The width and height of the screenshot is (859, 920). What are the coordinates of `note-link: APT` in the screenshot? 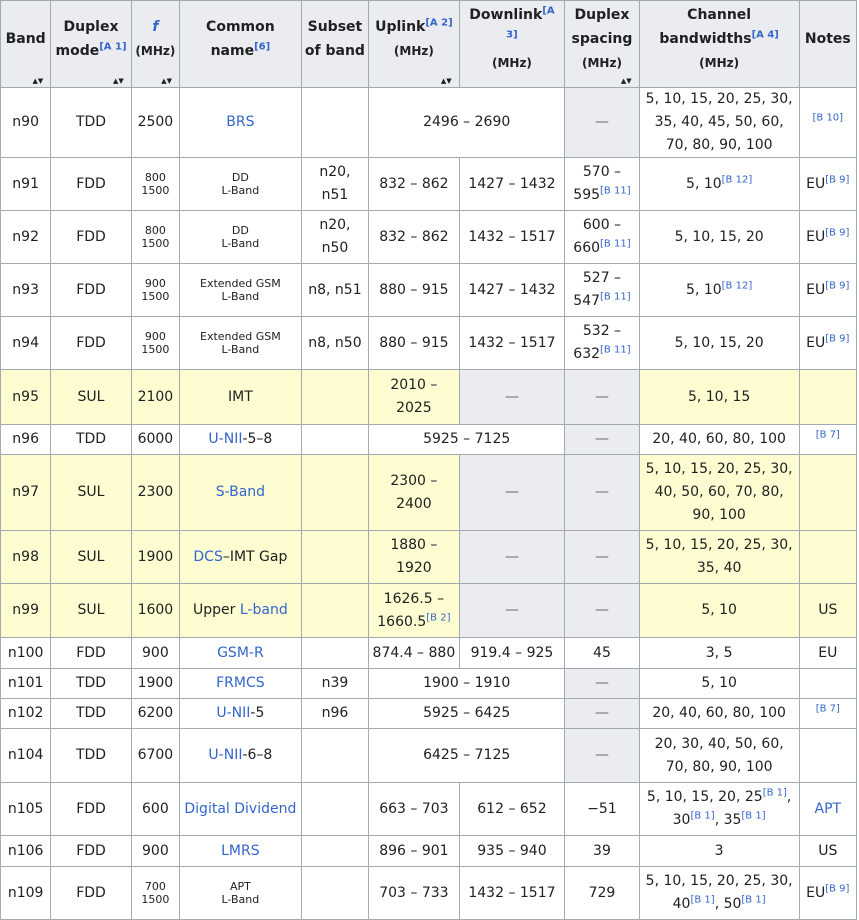 It's located at (828, 809).